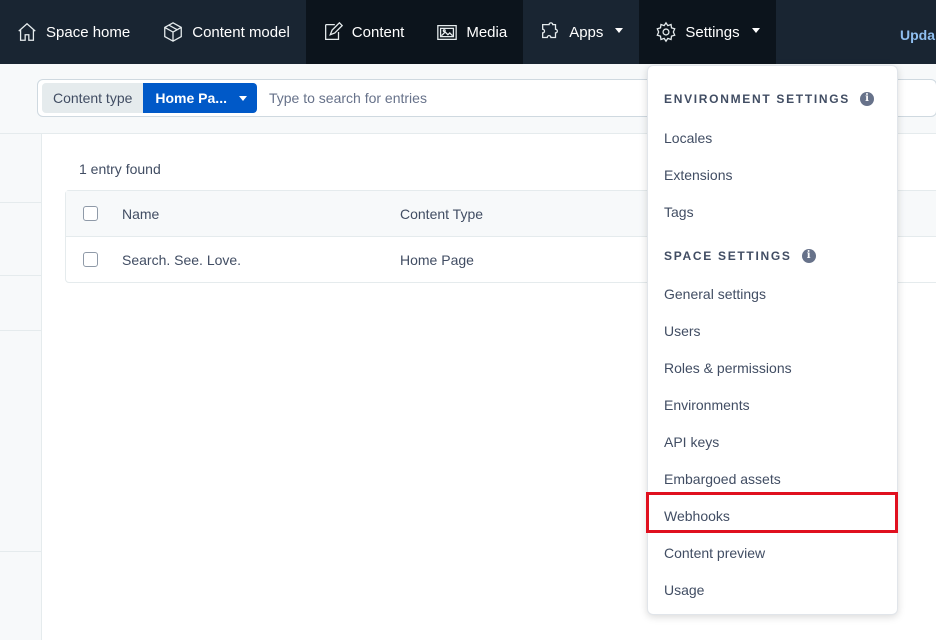 This screenshot has height=640, width=936. Describe the element at coordinates (378, 32) in the screenshot. I see `nav-content-label: Content` at that location.